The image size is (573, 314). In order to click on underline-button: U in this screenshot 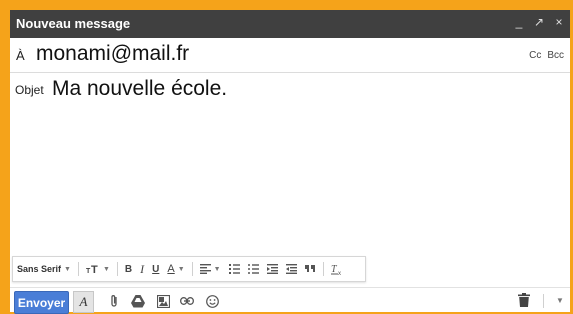, I will do `click(155, 269)`.